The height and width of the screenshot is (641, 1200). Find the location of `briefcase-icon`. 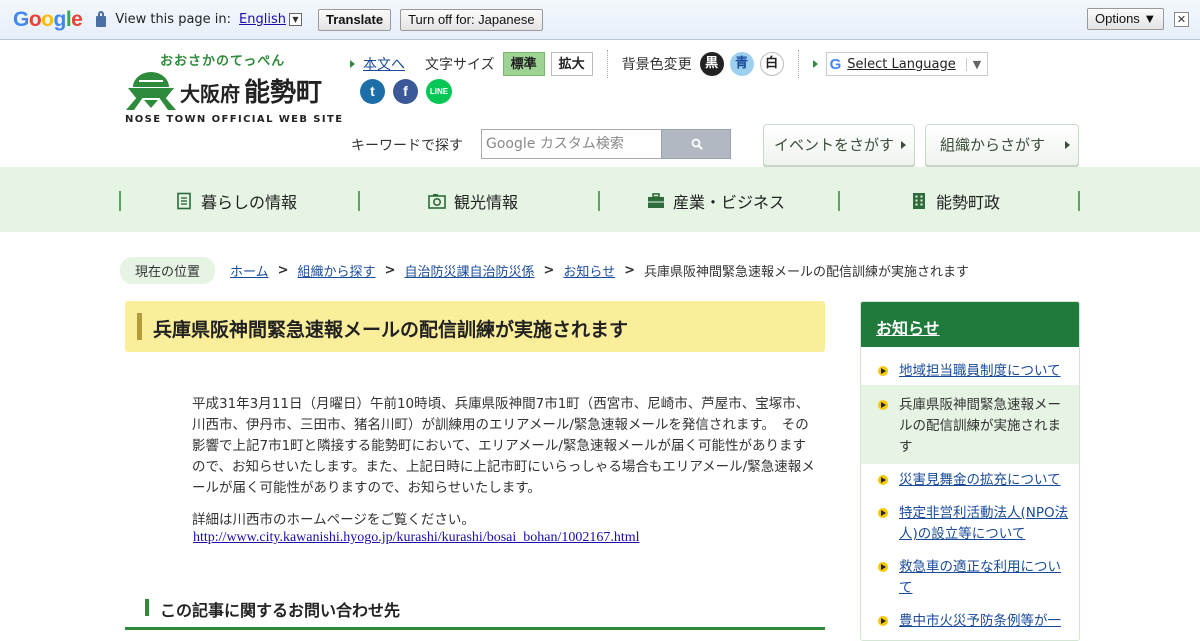

briefcase-icon is located at coordinates (656, 200).